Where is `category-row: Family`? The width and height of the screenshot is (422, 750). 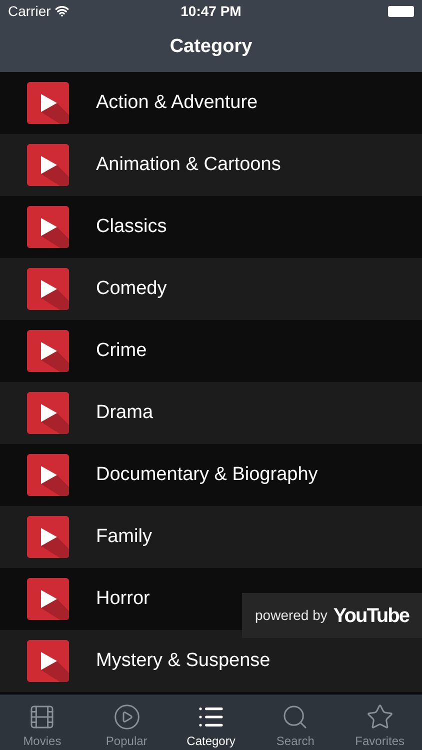 category-row: Family is located at coordinates (211, 537).